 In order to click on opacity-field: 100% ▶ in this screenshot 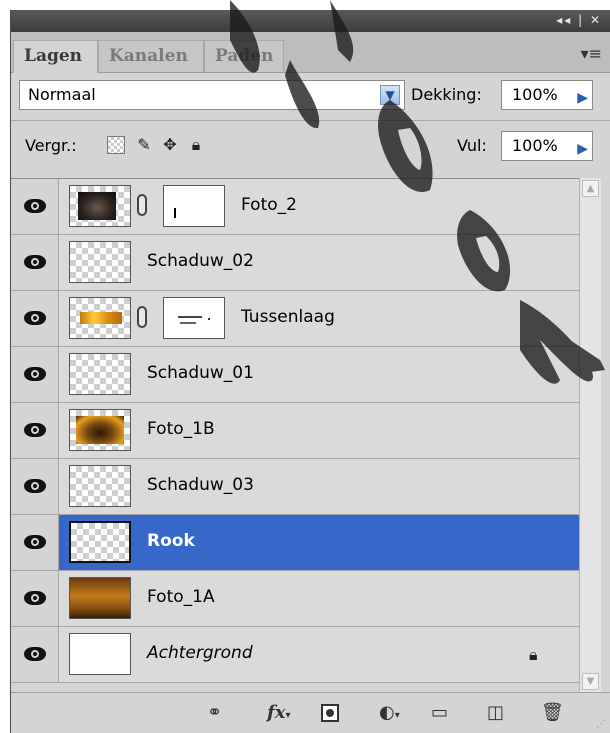, I will do `click(547, 95)`.